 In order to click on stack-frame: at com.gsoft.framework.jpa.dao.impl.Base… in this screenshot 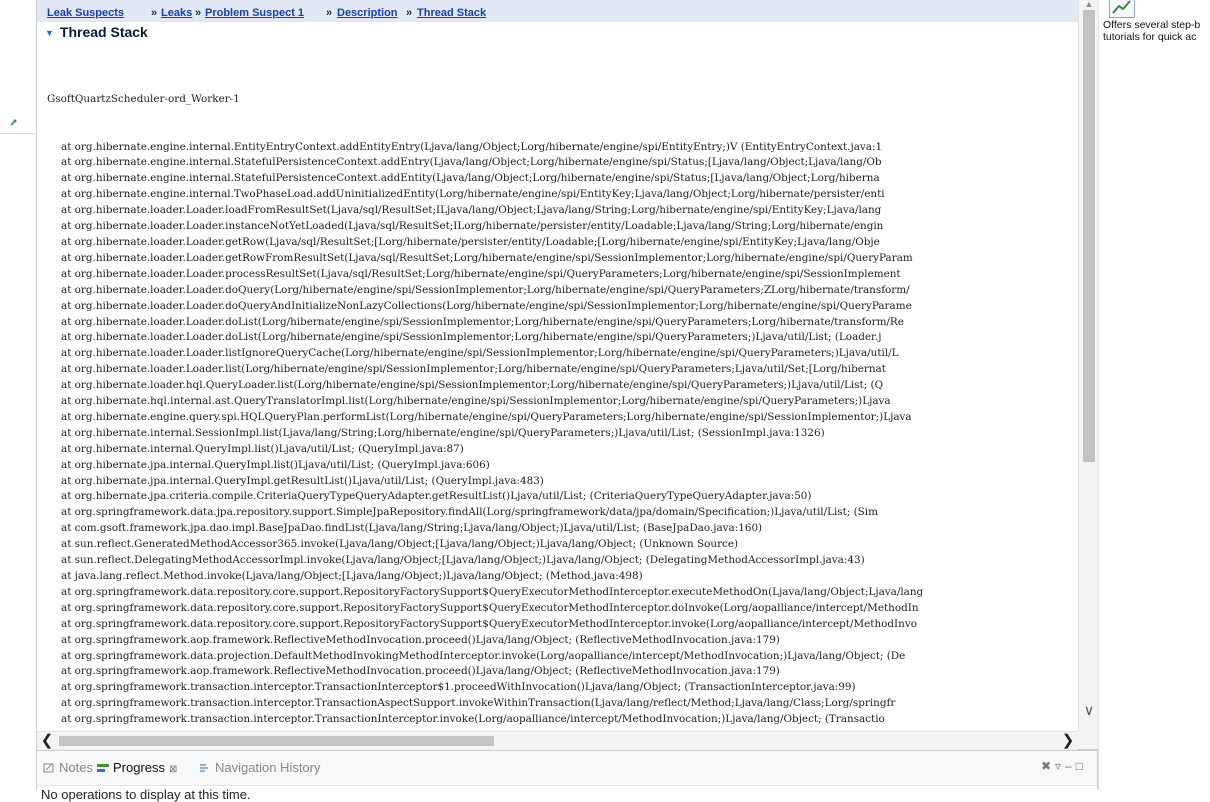, I will do `click(412, 528)`.